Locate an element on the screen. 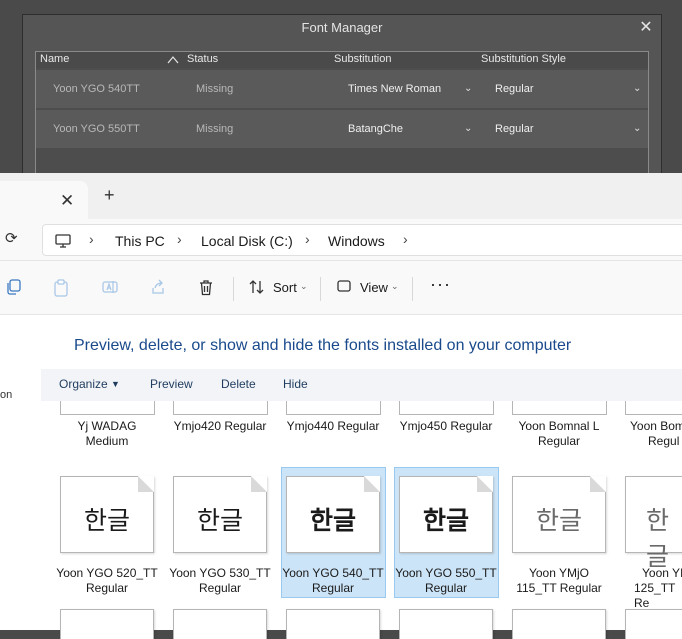 This screenshot has height=639, width=682. column-header-substitution-style: Substitution Style is located at coordinates (523, 59).